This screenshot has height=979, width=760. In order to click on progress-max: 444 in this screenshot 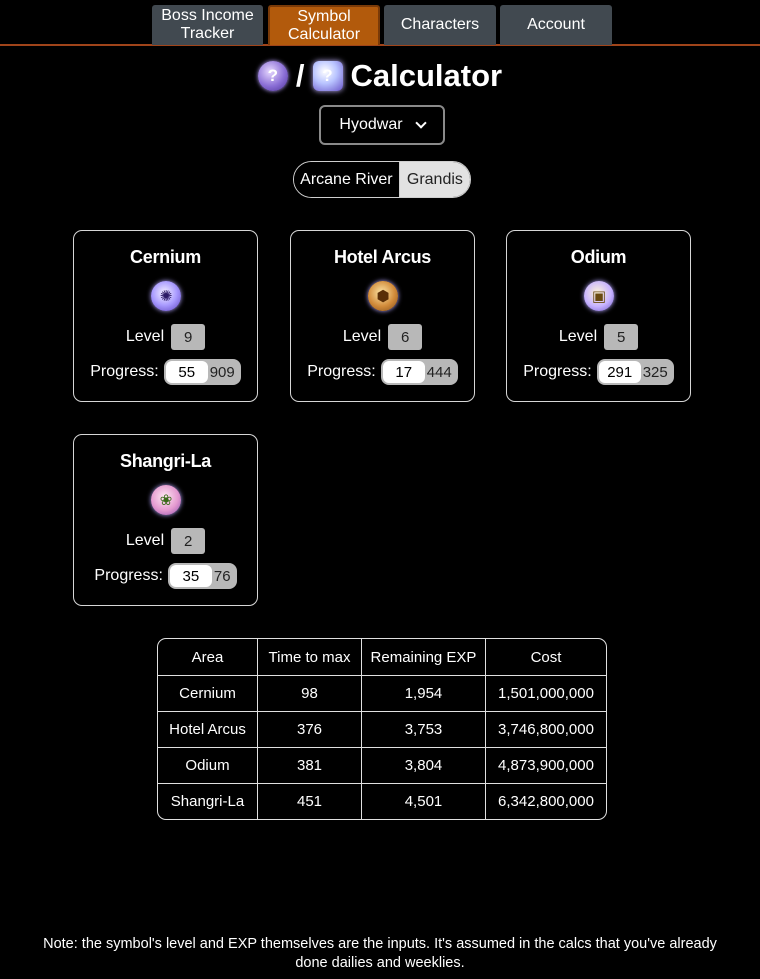, I will do `click(439, 372)`.